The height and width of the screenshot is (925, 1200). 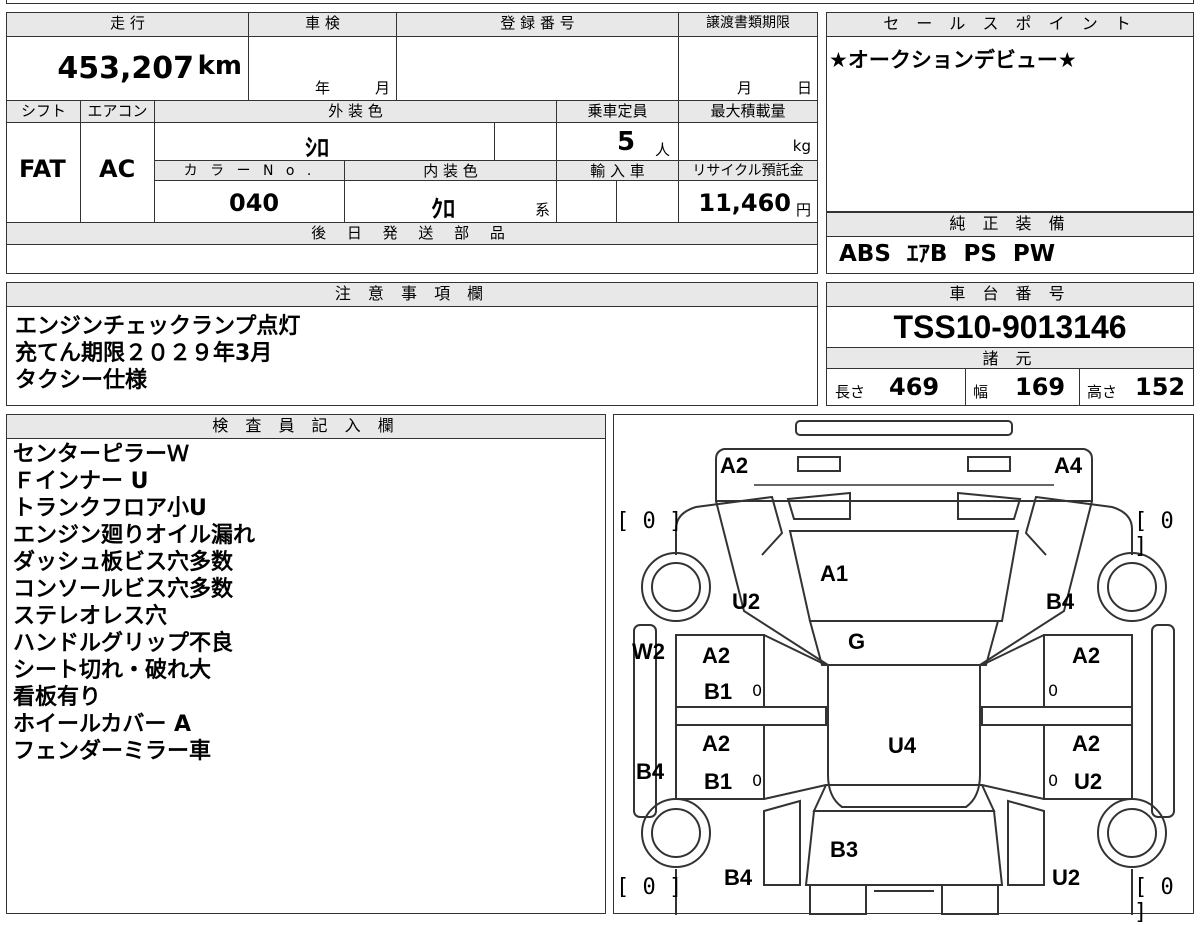 What do you see at coordinates (914, 387) in the screenshot?
I see `length-value: 469` at bounding box center [914, 387].